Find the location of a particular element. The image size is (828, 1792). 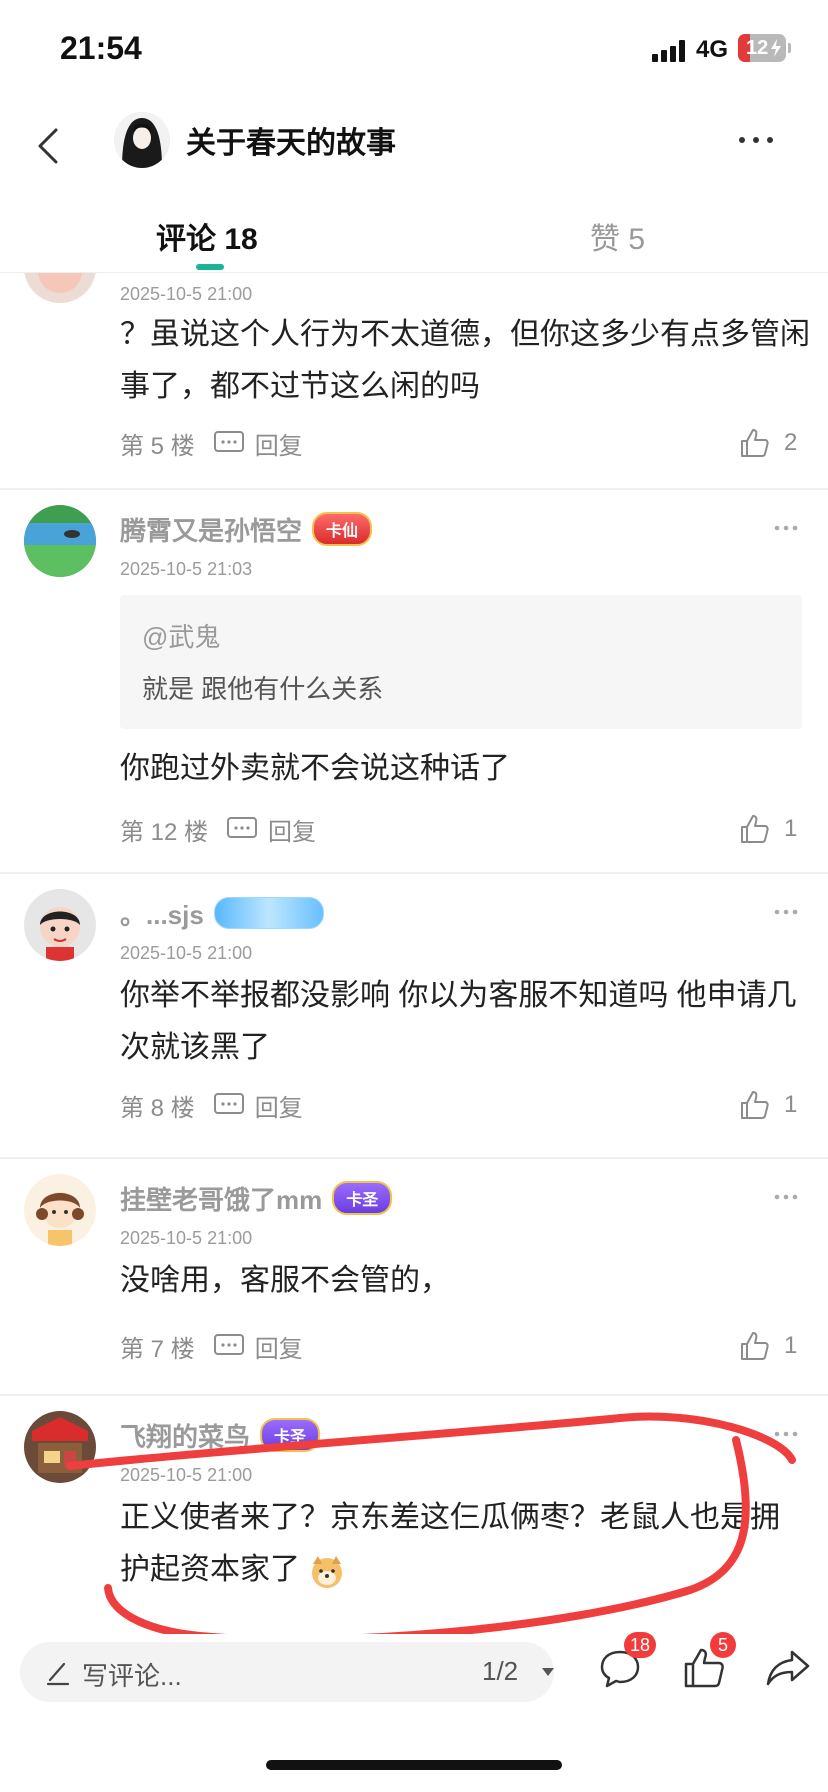

battery-level: 12 is located at coordinates (757, 48).